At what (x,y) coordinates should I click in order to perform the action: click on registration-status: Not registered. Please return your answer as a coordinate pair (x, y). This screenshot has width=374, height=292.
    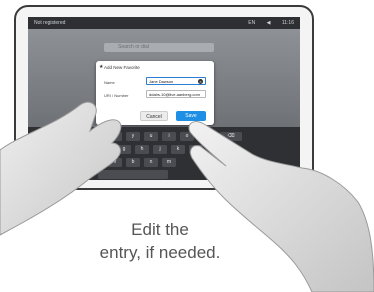
    Looking at the image, I should click on (50, 23).